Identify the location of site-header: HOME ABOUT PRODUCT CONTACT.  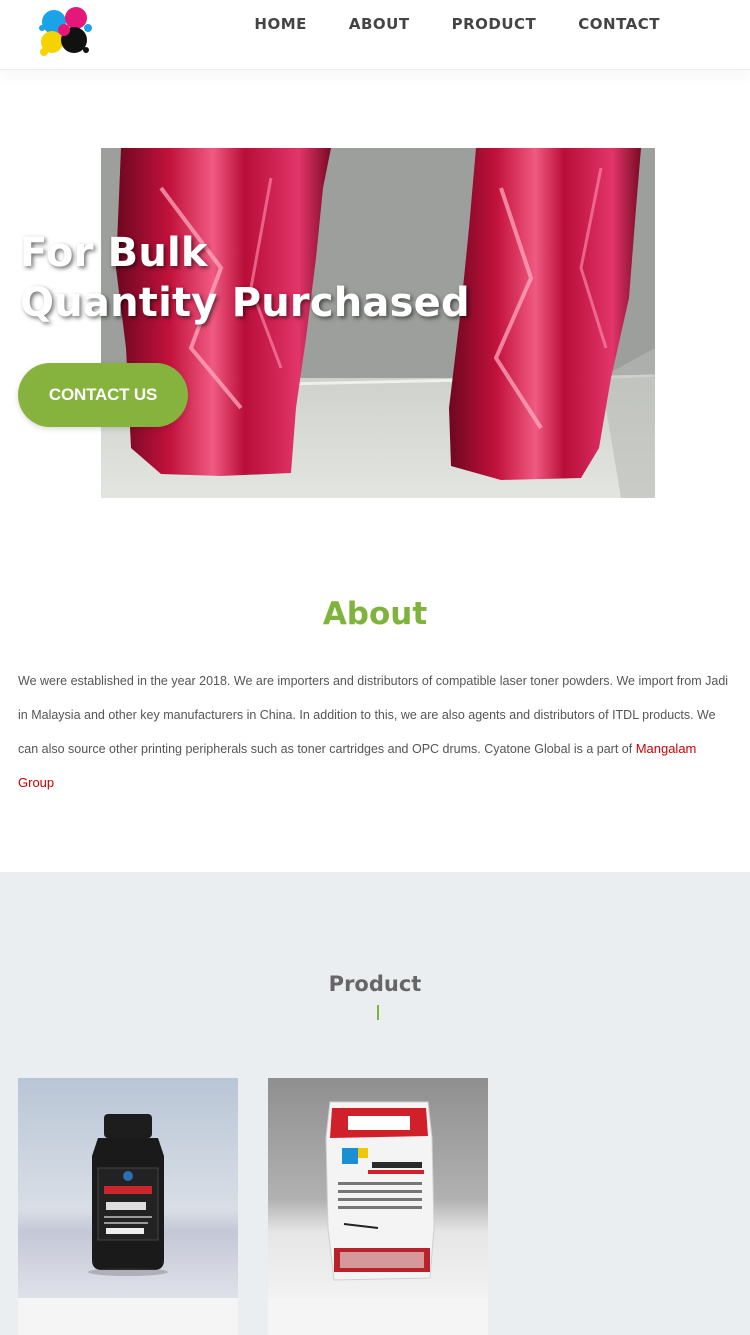
(375, 35).